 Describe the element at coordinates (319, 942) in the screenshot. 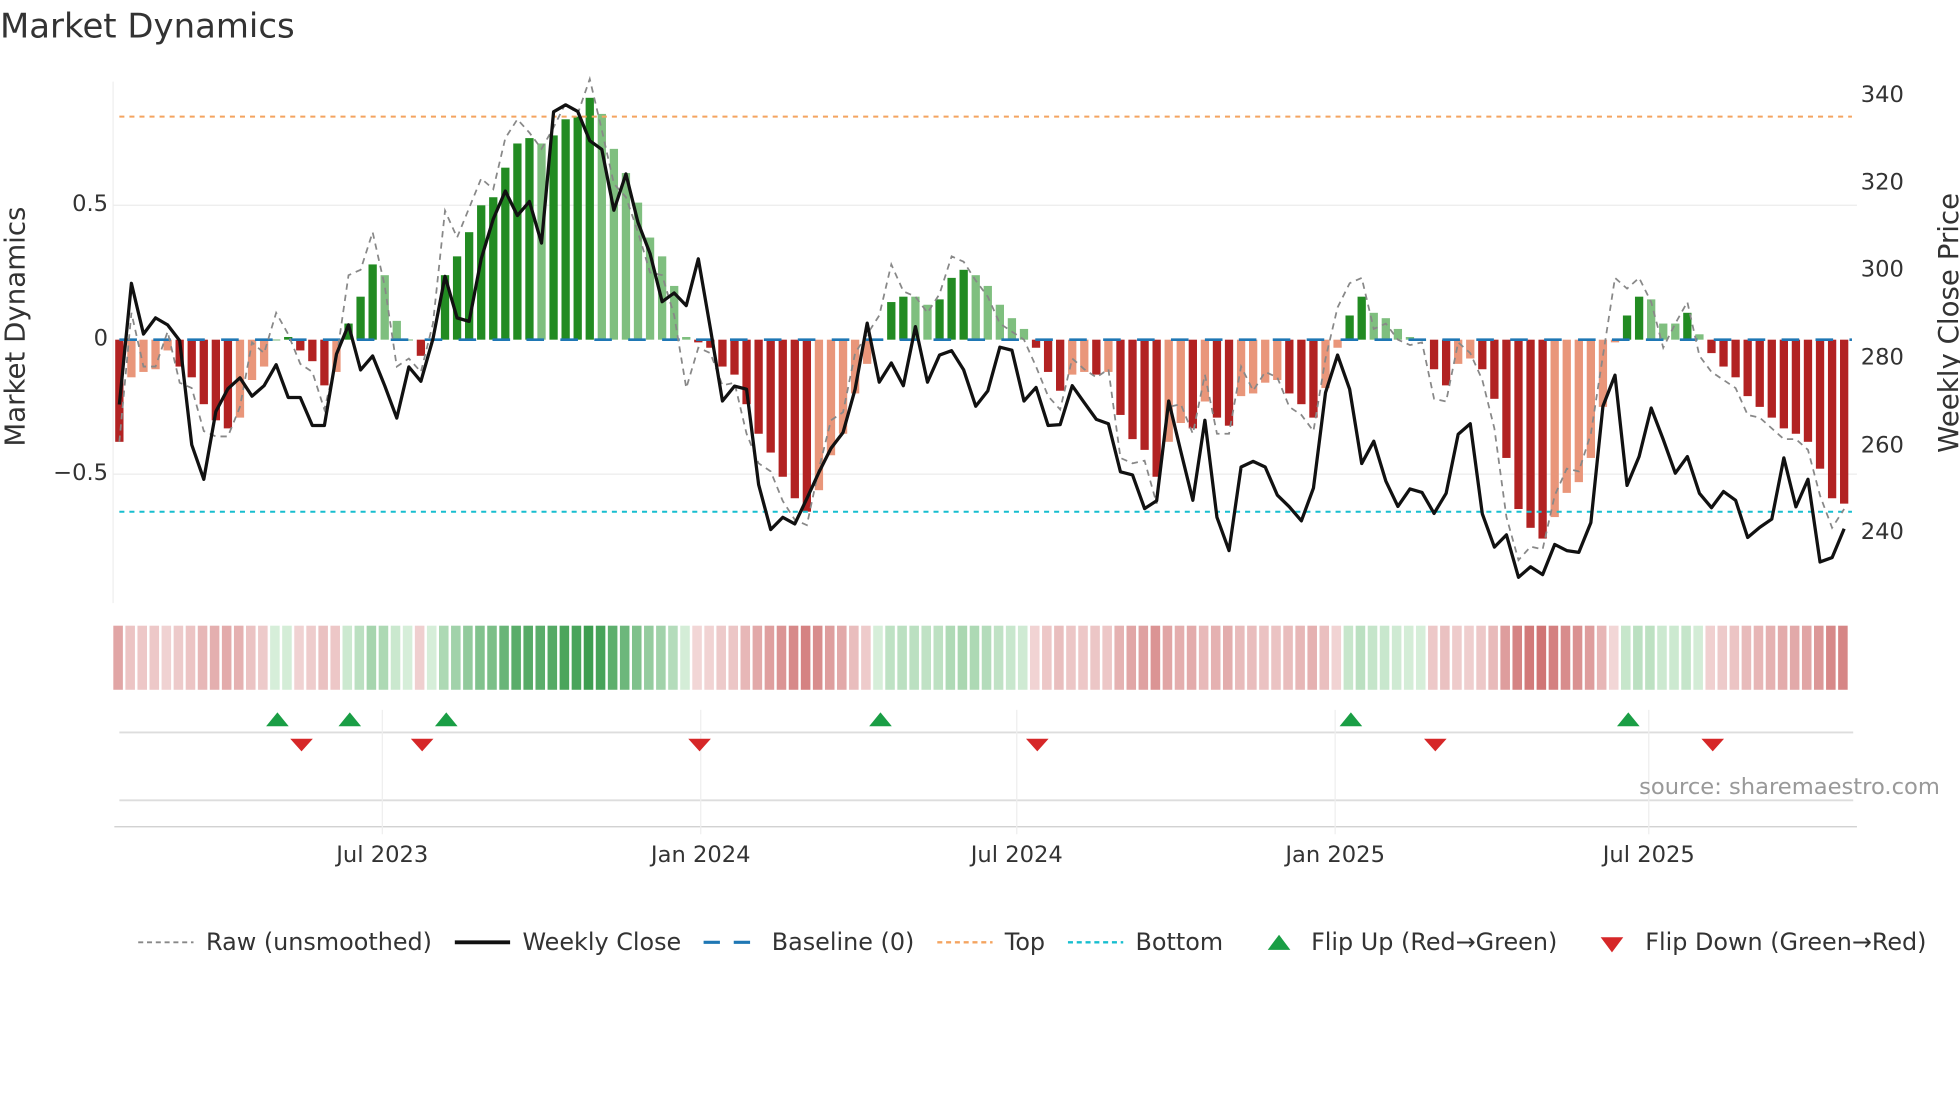

I see `legend-label: Raw (unsmoothed)` at that location.